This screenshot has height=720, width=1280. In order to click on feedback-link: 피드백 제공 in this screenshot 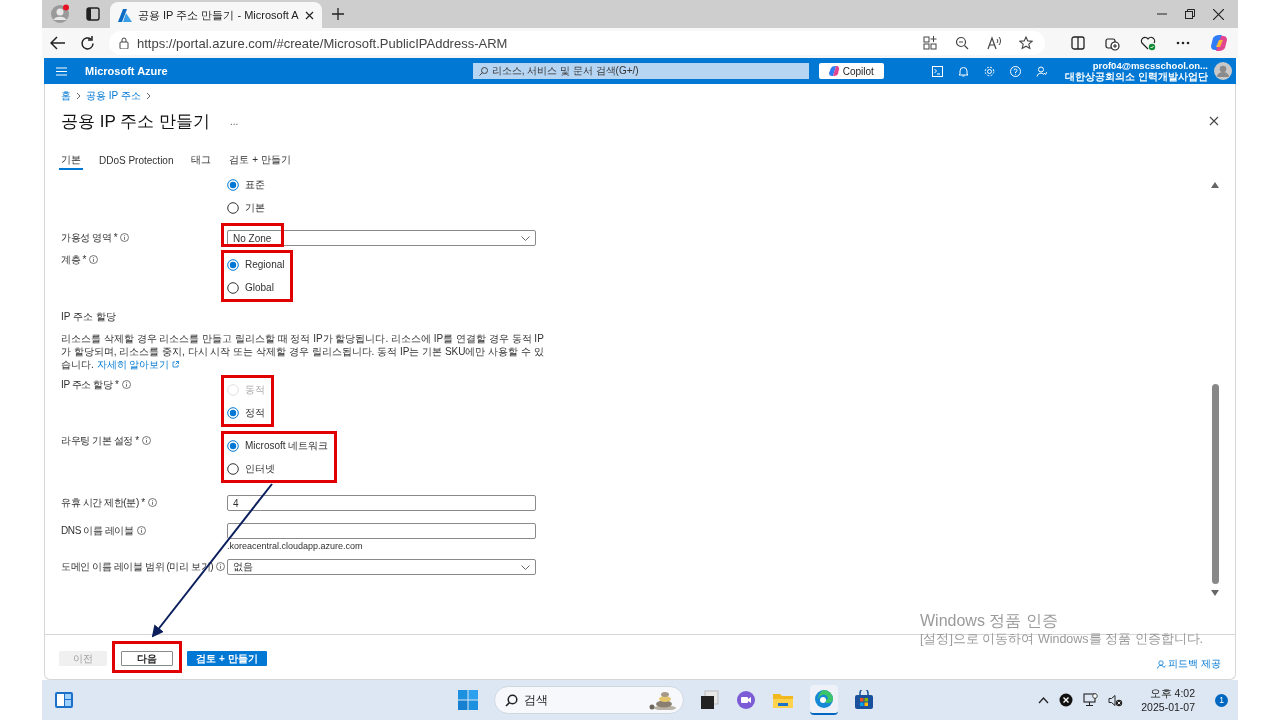, I will do `click(1189, 664)`.